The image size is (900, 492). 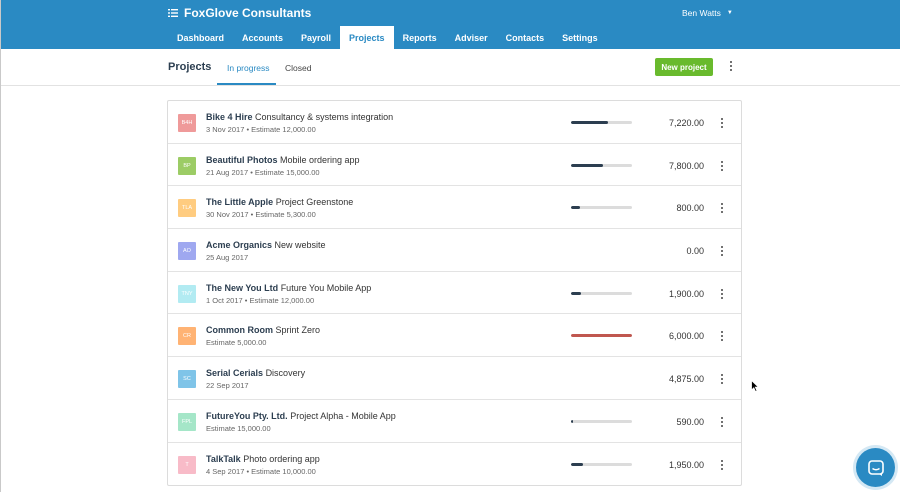 What do you see at coordinates (298, 330) in the screenshot?
I see `project-name: Sprint Zero` at bounding box center [298, 330].